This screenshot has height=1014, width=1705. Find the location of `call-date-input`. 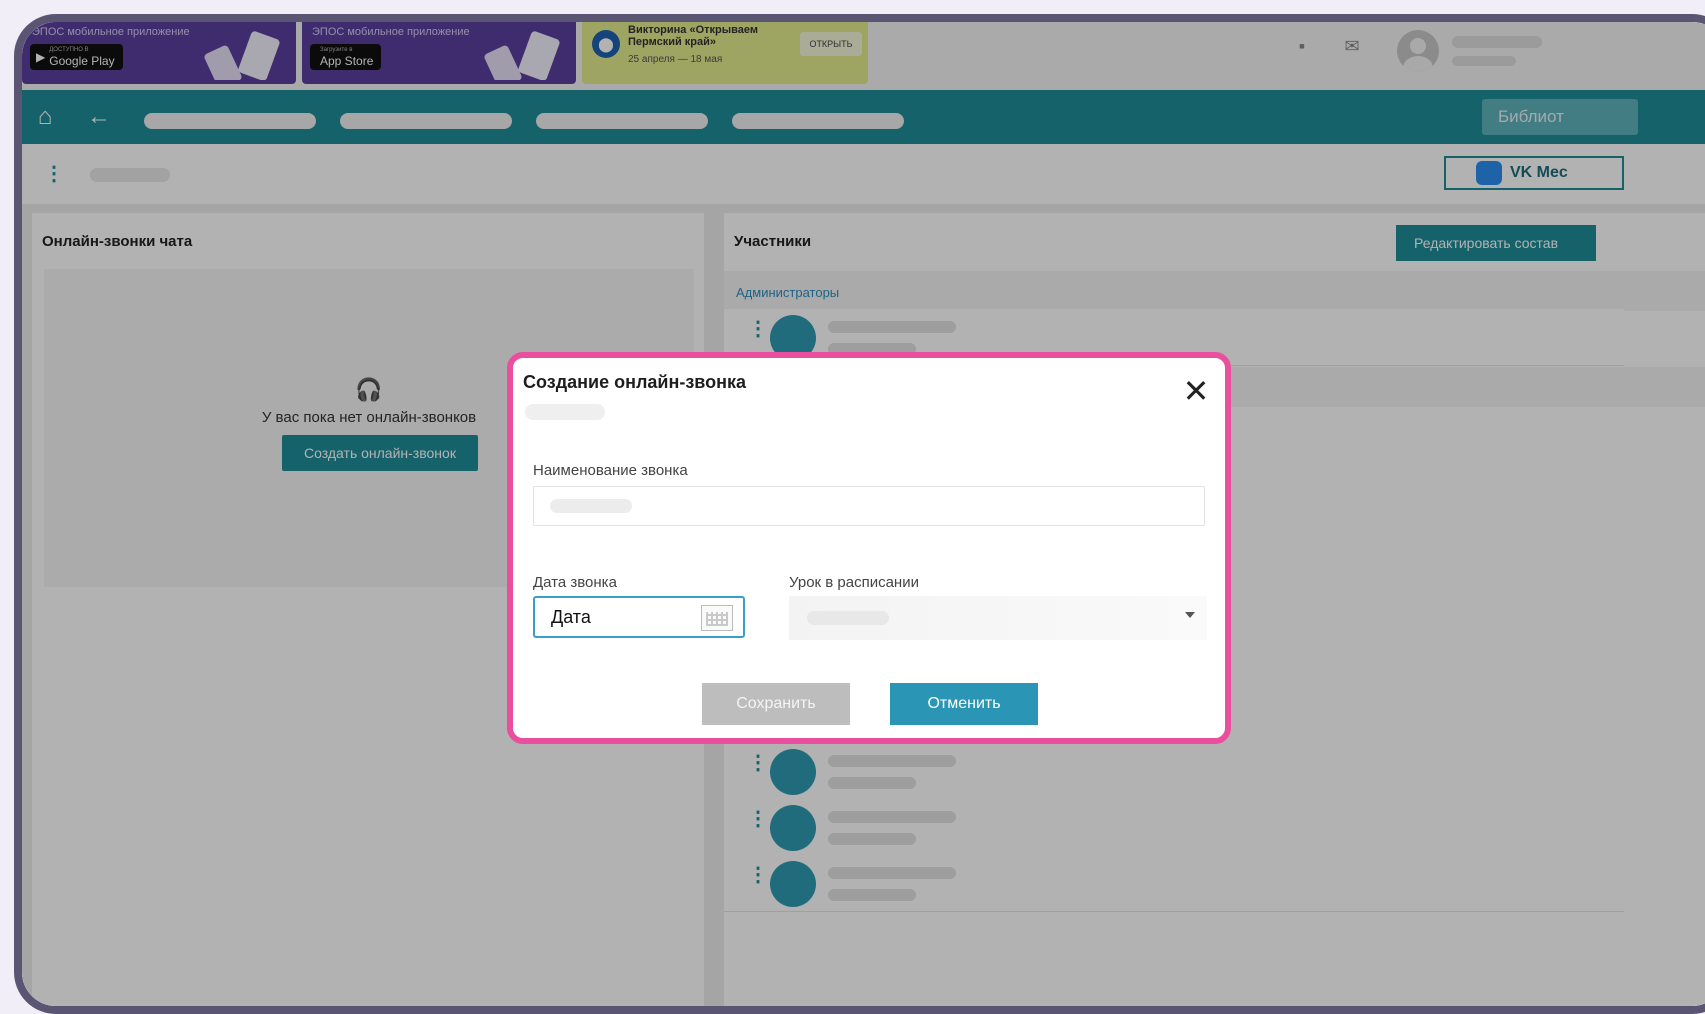

call-date-input is located at coordinates (621, 617).